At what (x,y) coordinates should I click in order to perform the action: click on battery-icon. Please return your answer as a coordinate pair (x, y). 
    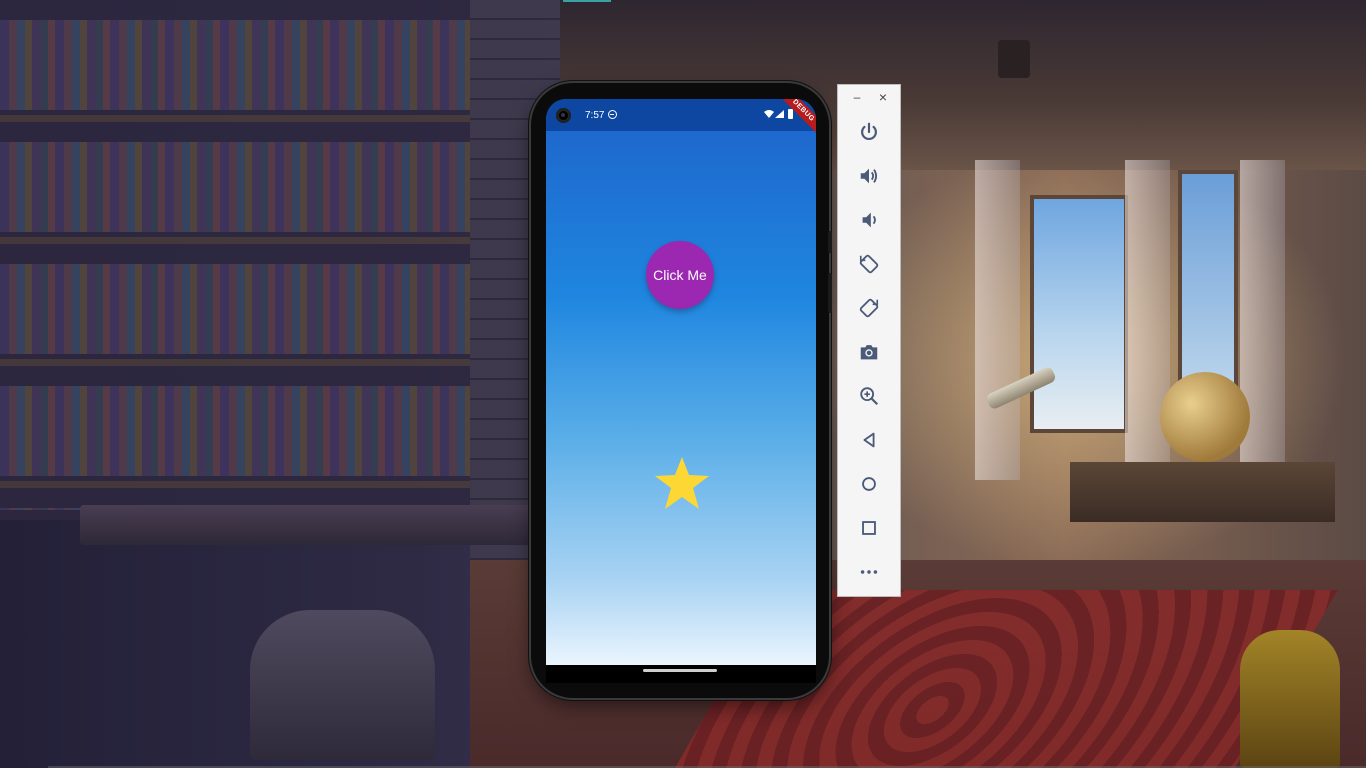
    Looking at the image, I should click on (790, 114).